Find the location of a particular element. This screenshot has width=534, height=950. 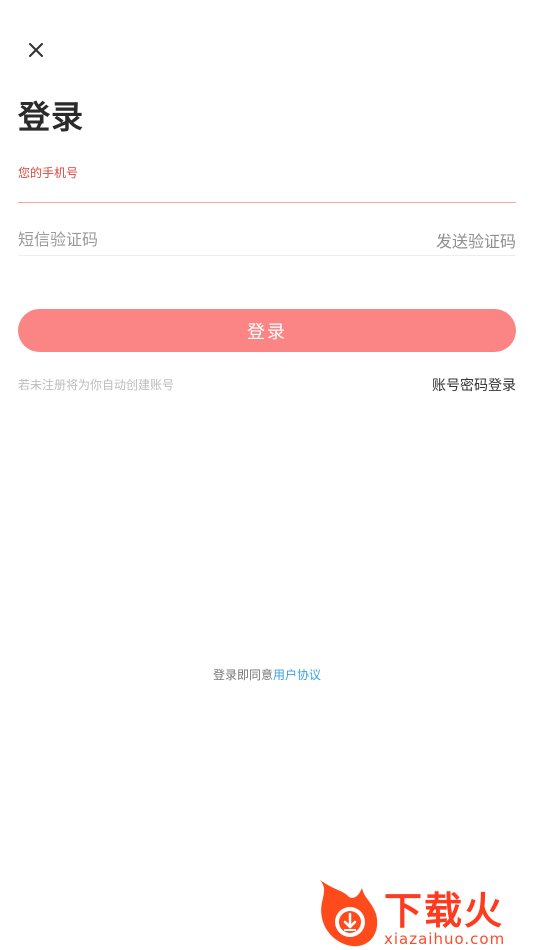

watermark-logo: 下载火 xiazaihuo.com is located at coordinates (423, 913).